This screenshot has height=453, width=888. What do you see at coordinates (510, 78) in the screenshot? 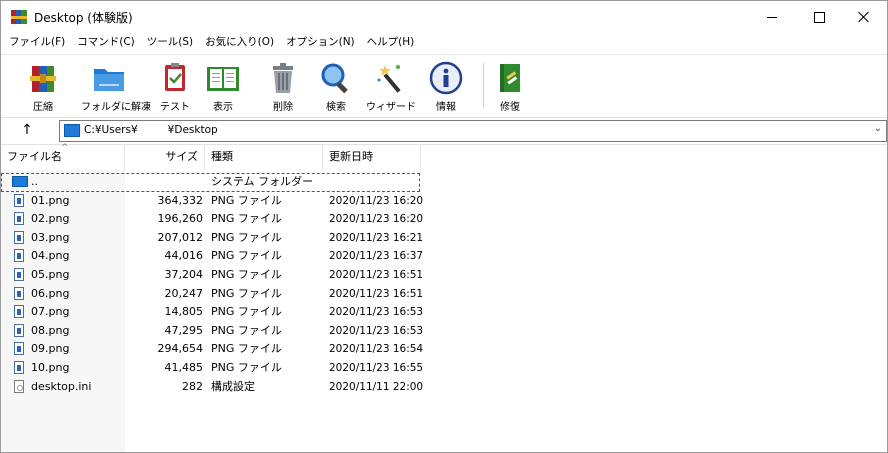
I see `repair-kit-icon` at bounding box center [510, 78].